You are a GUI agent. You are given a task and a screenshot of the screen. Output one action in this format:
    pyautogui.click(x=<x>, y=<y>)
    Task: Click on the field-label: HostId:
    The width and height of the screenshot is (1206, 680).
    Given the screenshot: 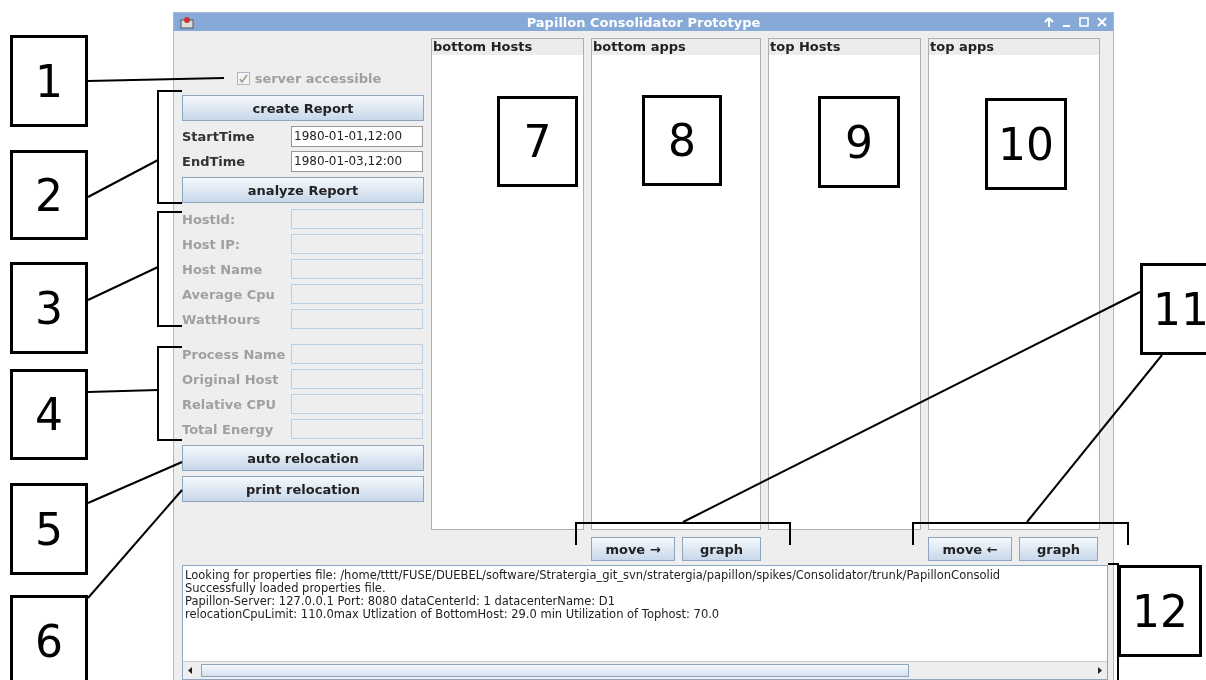 What is the action you would take?
    pyautogui.click(x=209, y=219)
    